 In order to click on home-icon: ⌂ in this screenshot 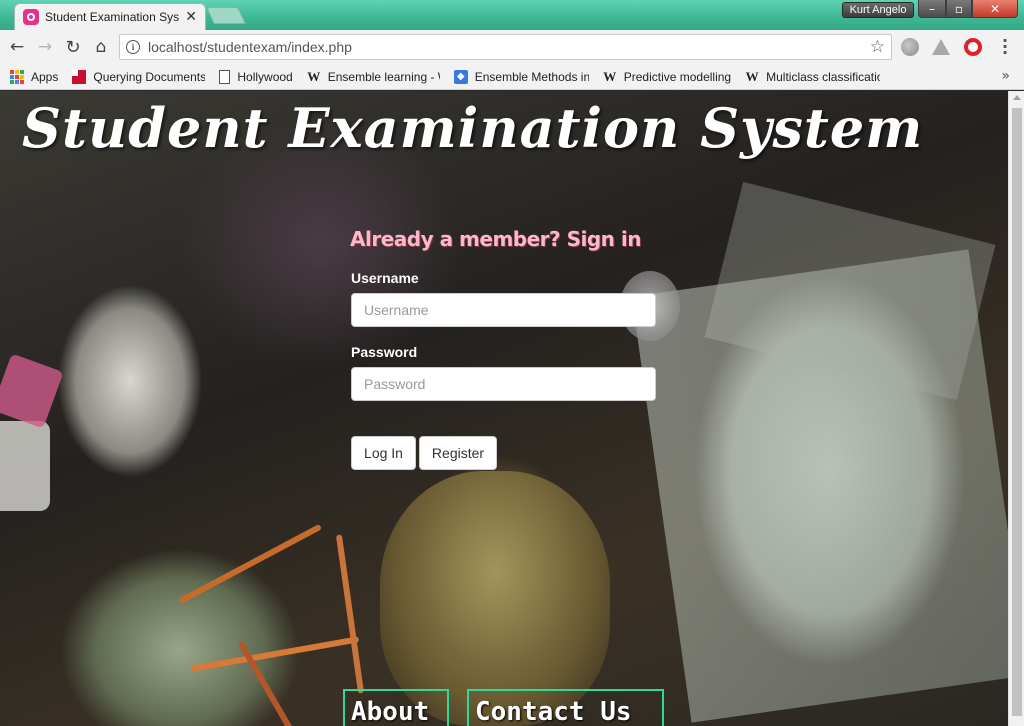, I will do `click(101, 47)`.